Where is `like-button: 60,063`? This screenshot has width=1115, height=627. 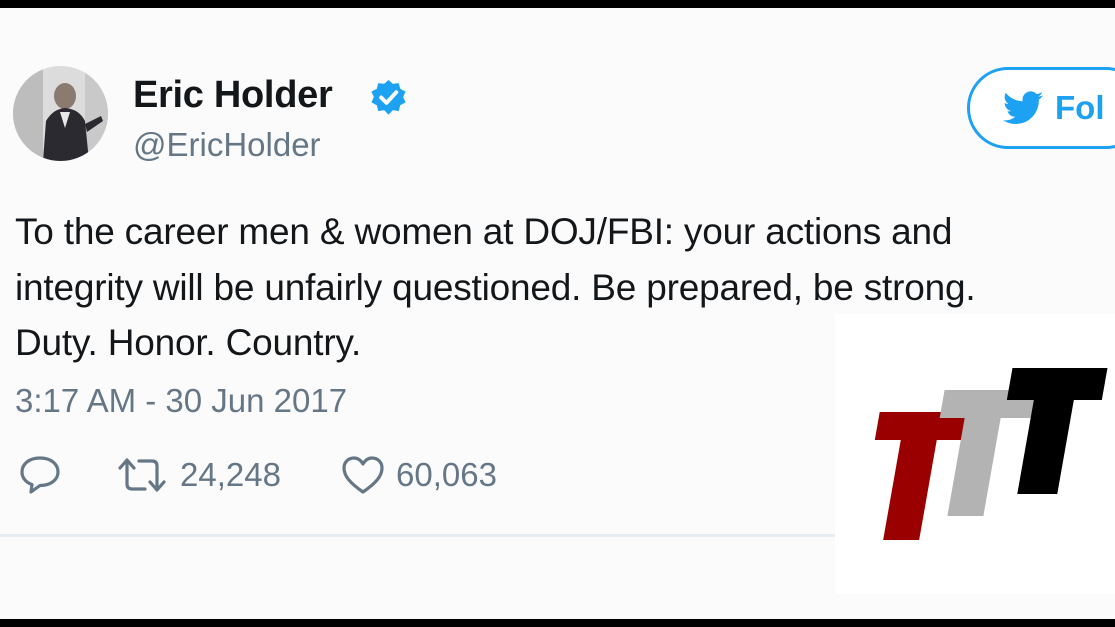 like-button: 60,063 is located at coordinates (418, 475).